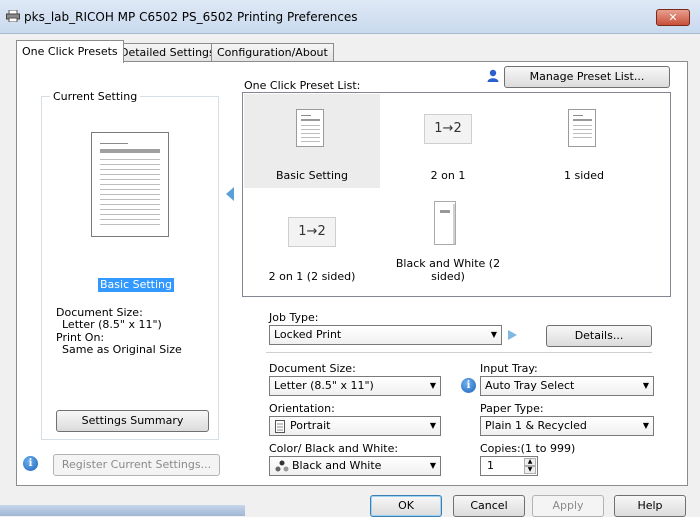 The image size is (700, 517). Describe the element at coordinates (312, 368) in the screenshot. I see `document-size-label: Document Size:` at that location.